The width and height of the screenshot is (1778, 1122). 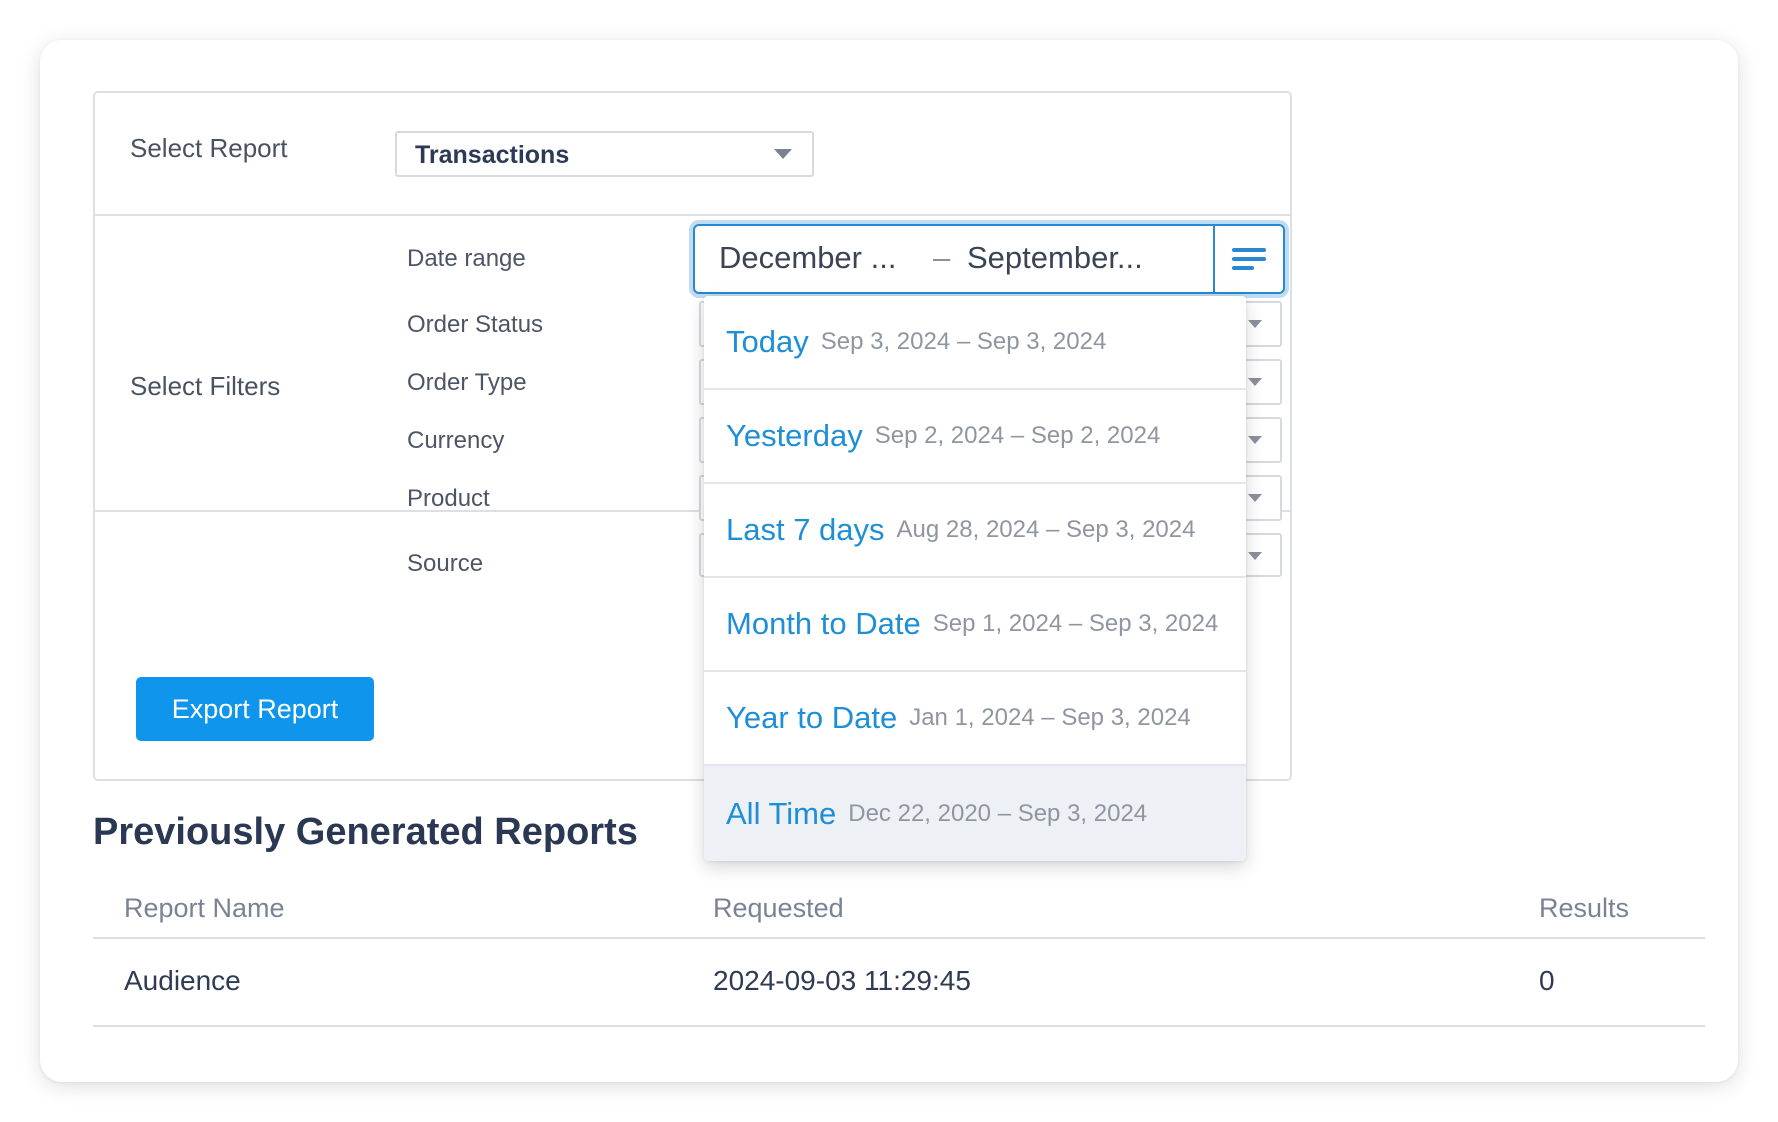 What do you see at coordinates (182, 980) in the screenshot?
I see `row-report-name: Audience` at bounding box center [182, 980].